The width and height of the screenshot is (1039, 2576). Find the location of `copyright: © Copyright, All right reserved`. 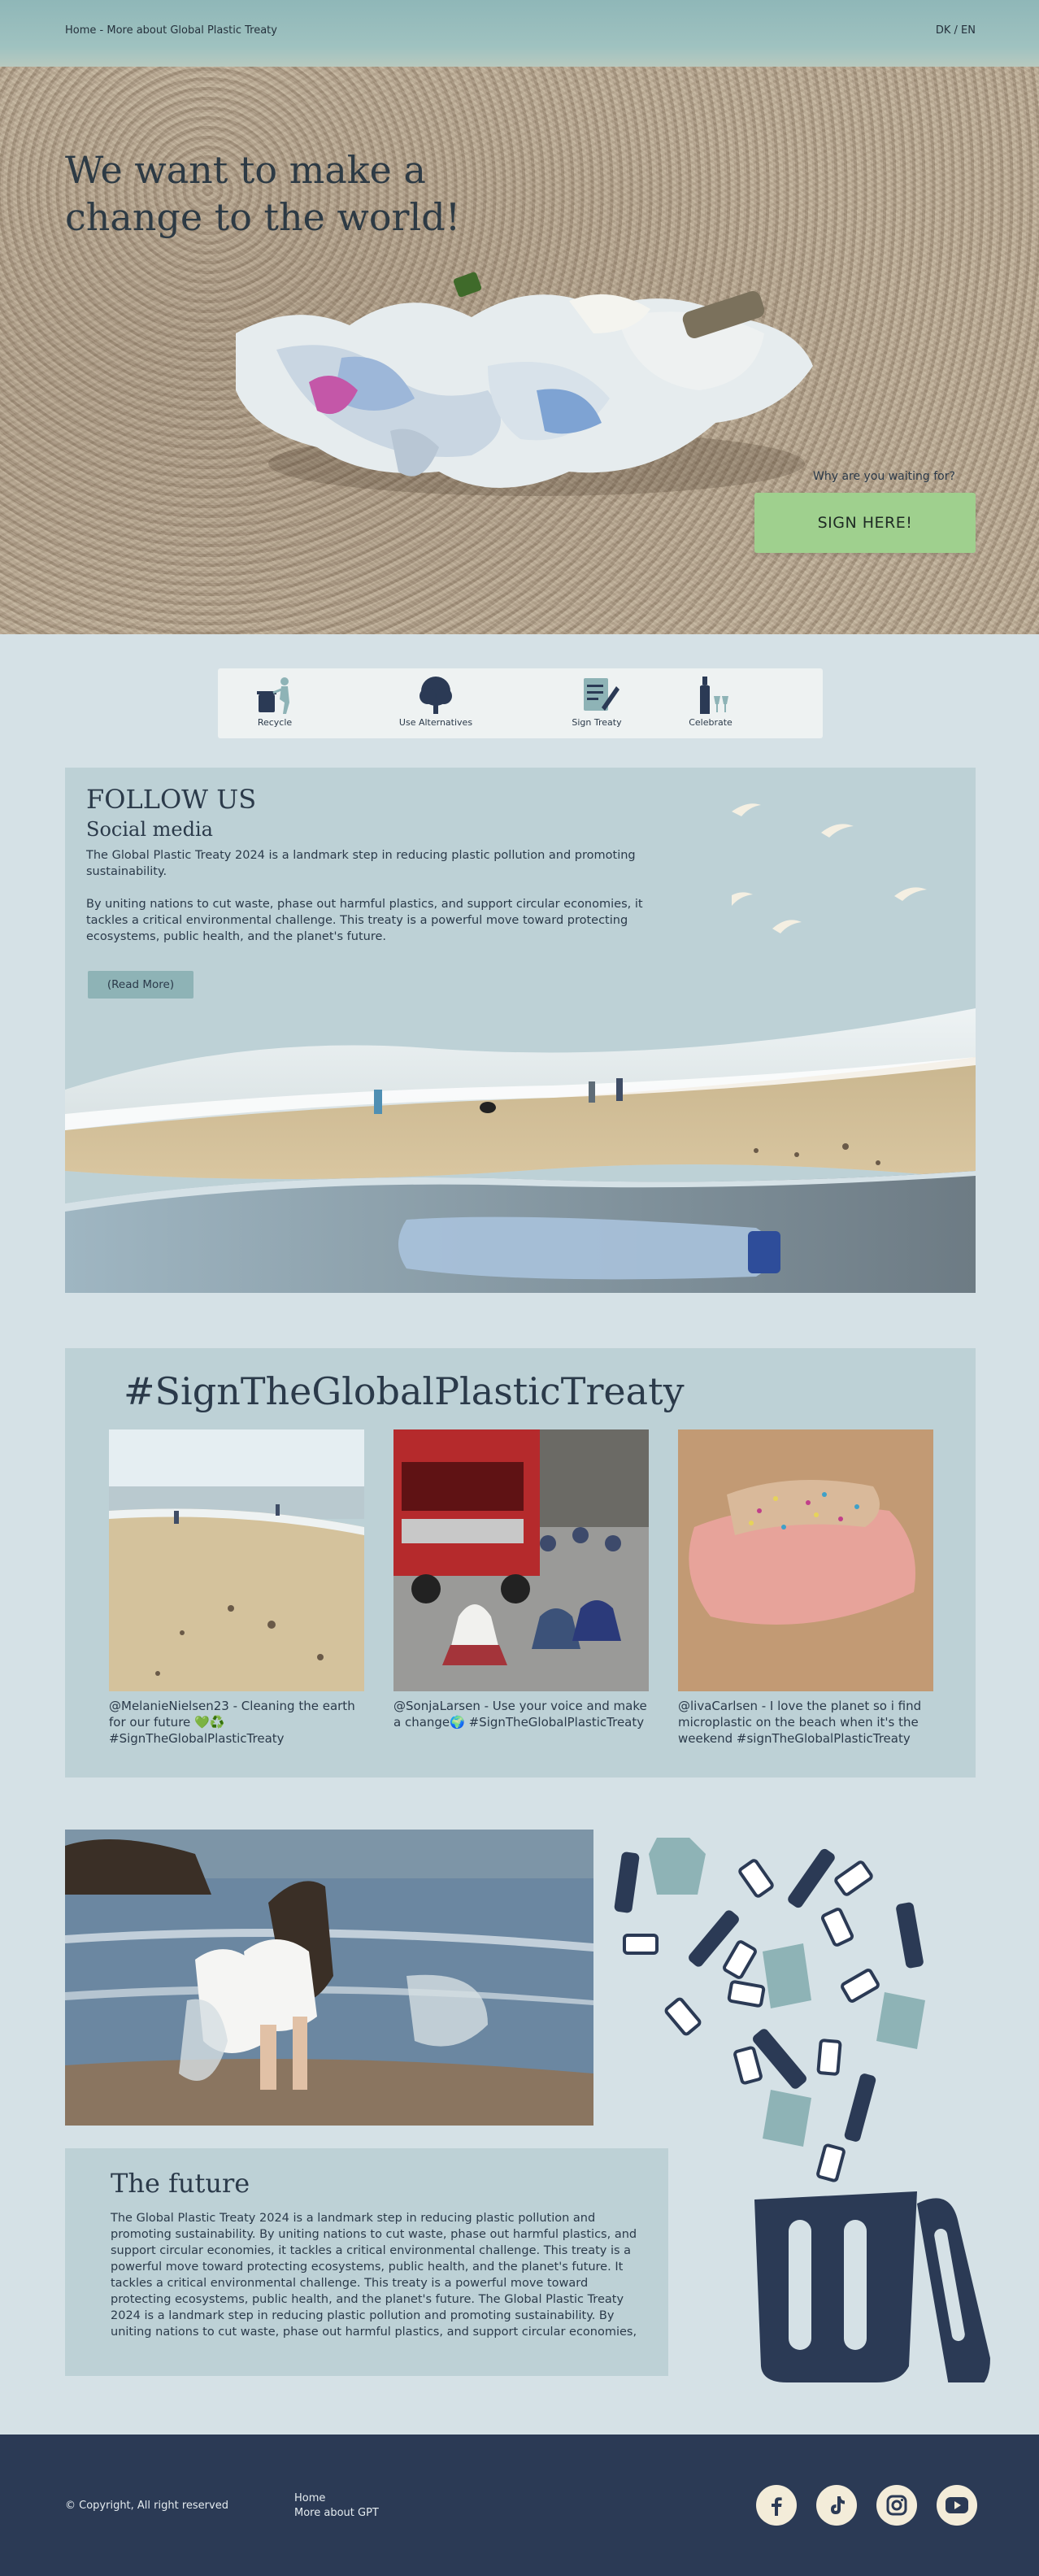

copyright: © Copyright, All right reserved is located at coordinates (146, 2506).